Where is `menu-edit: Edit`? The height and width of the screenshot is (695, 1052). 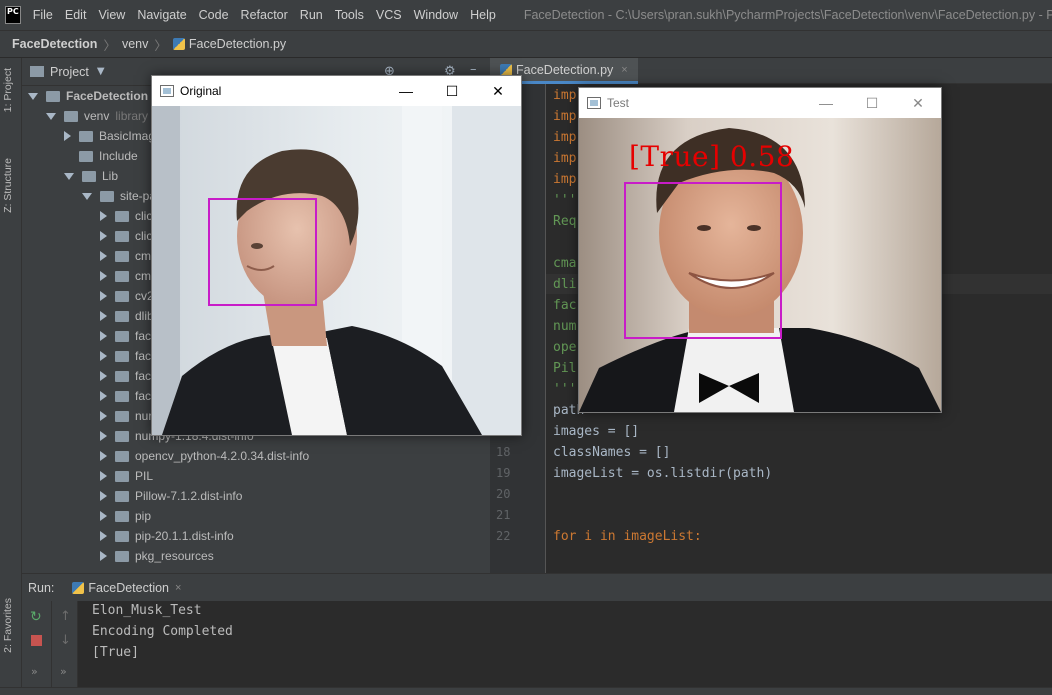
menu-edit: Edit is located at coordinates (76, 15).